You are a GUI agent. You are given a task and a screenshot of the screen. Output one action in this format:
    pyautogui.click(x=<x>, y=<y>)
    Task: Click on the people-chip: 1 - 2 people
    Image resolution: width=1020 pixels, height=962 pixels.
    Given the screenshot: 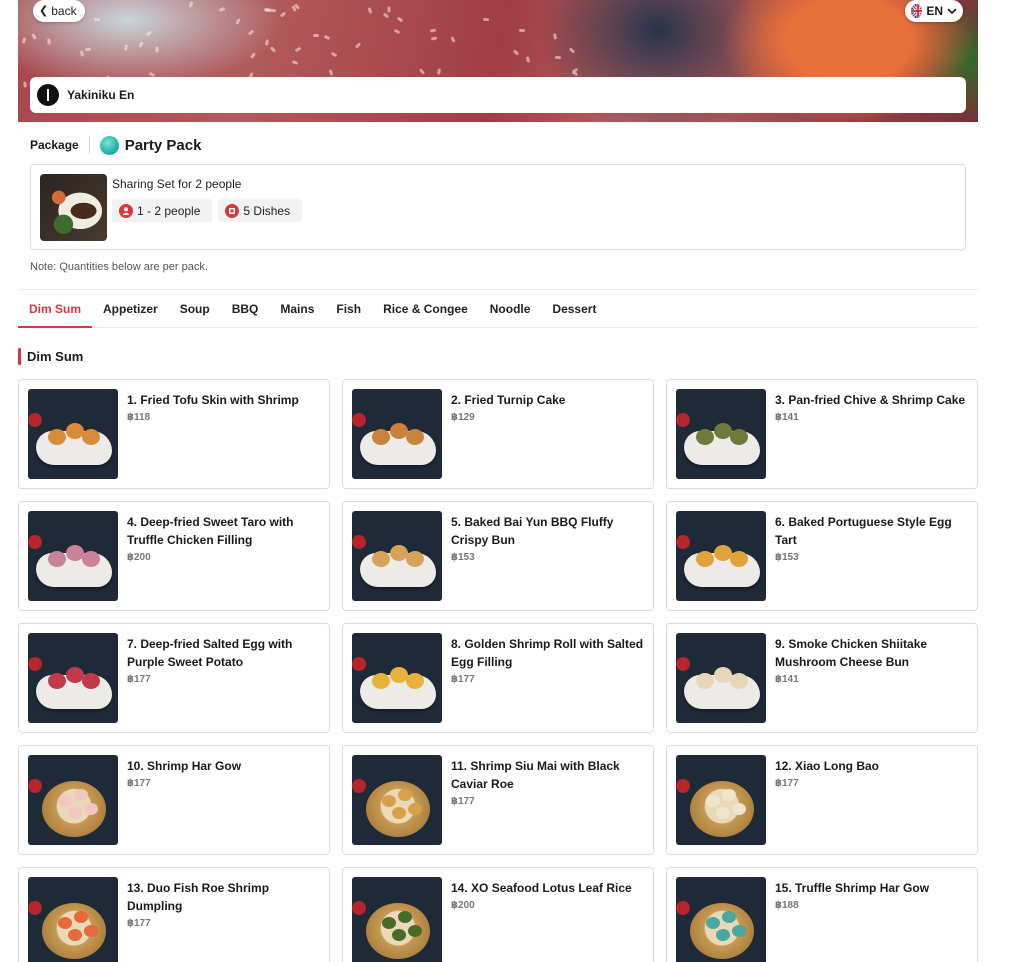 What is the action you would take?
    pyautogui.click(x=162, y=210)
    